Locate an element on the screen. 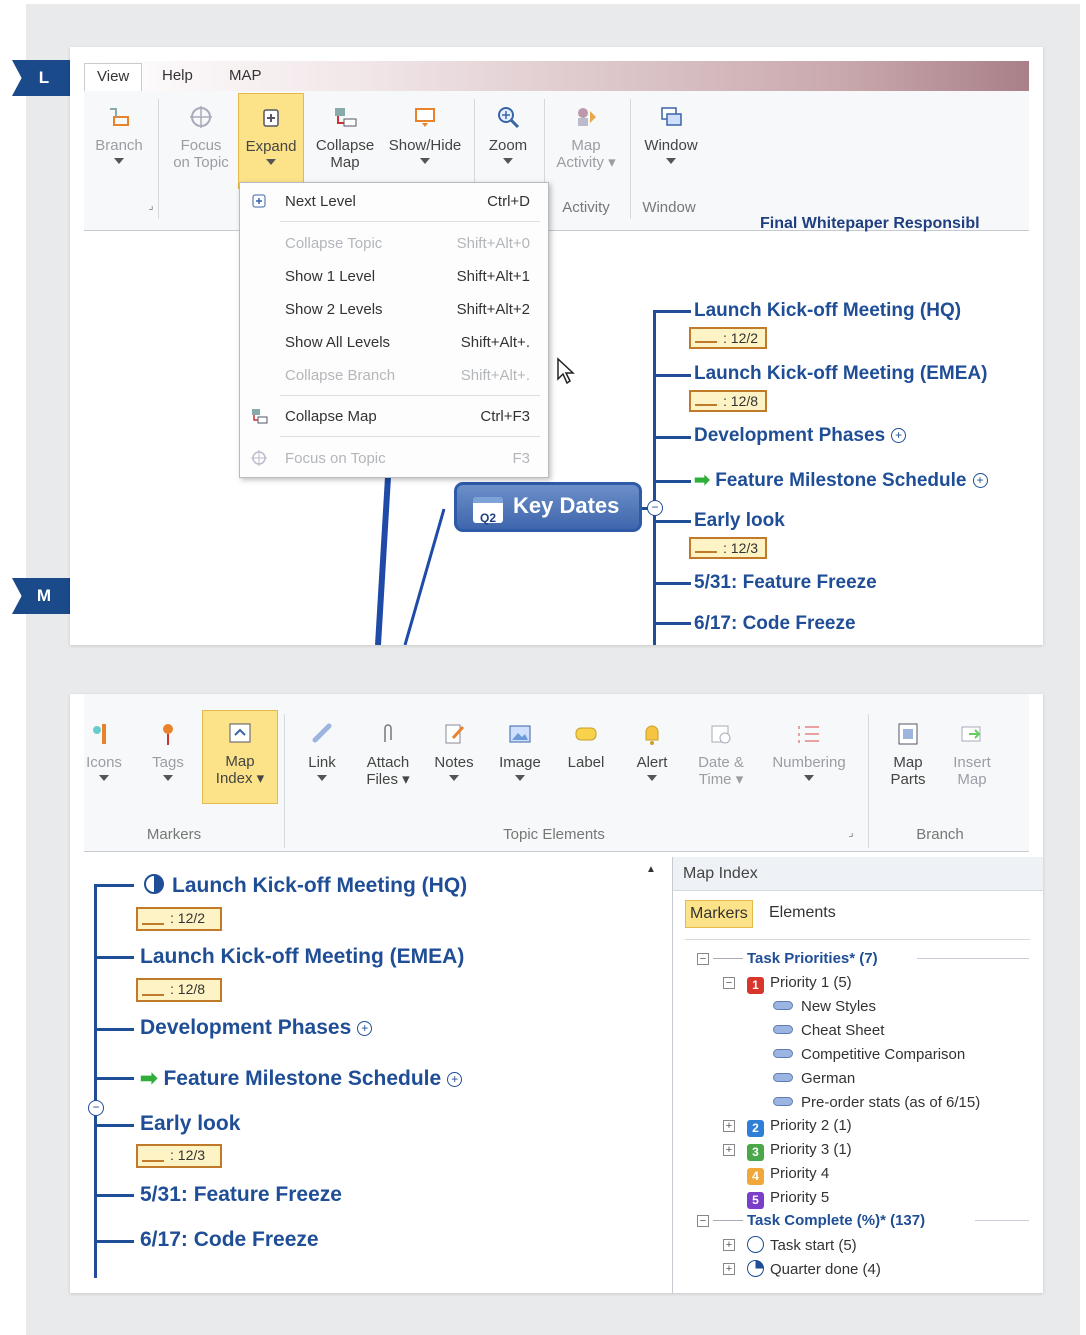 This screenshot has height=1335, width=1086. image-button: Image is located at coordinates (520, 751).